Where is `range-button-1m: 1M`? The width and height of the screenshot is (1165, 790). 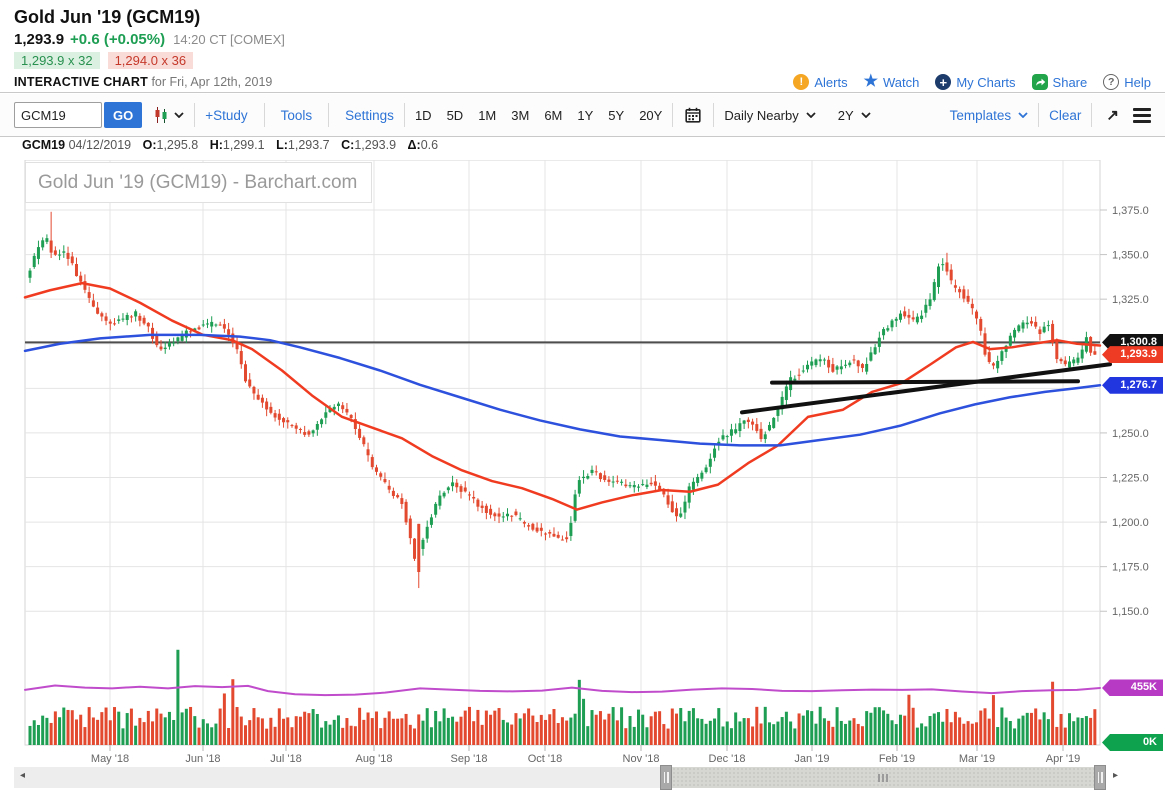 range-button-1m: 1M is located at coordinates (487, 115).